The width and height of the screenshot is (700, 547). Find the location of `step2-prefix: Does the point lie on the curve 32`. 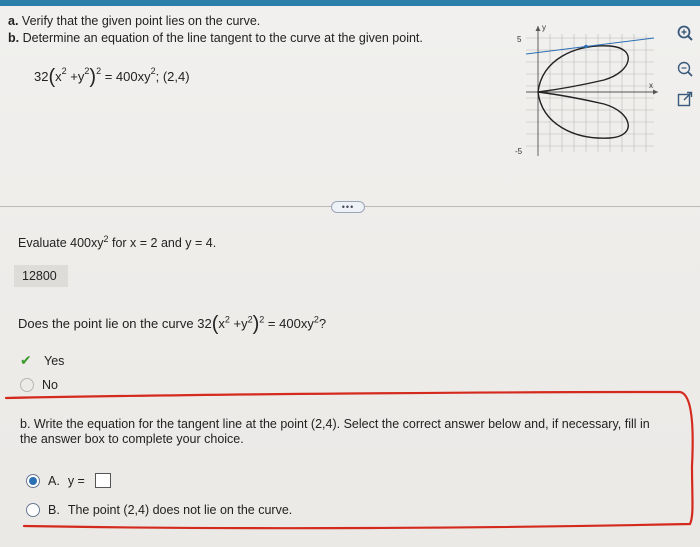

step2-prefix: Does the point lie on the curve 32 is located at coordinates (115, 323).